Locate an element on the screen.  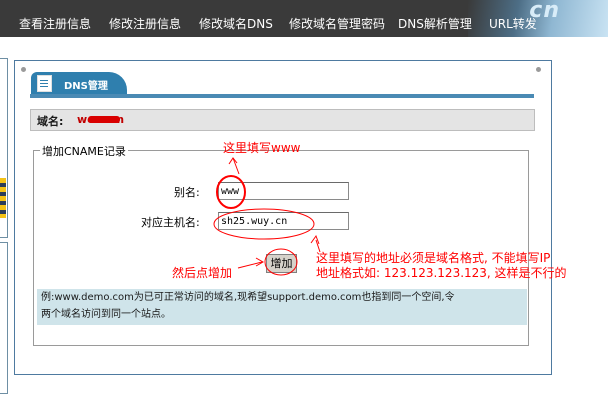
annotation-overlay is located at coordinates (267, 216).